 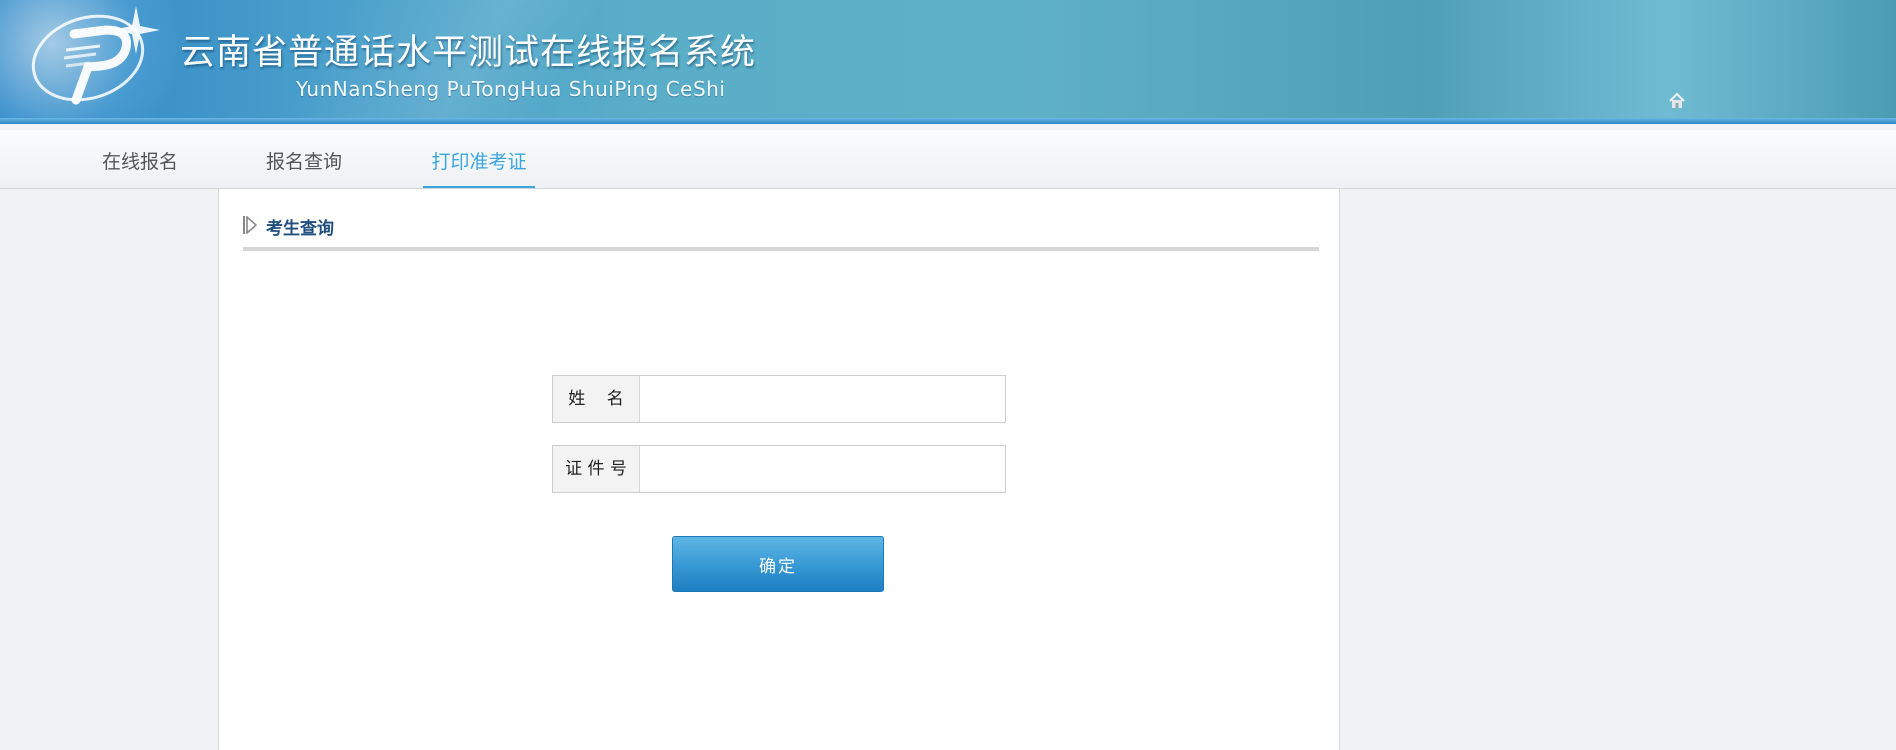 What do you see at coordinates (479, 159) in the screenshot?
I see `nav-tab-print-admission-ticket: 打印准考证` at bounding box center [479, 159].